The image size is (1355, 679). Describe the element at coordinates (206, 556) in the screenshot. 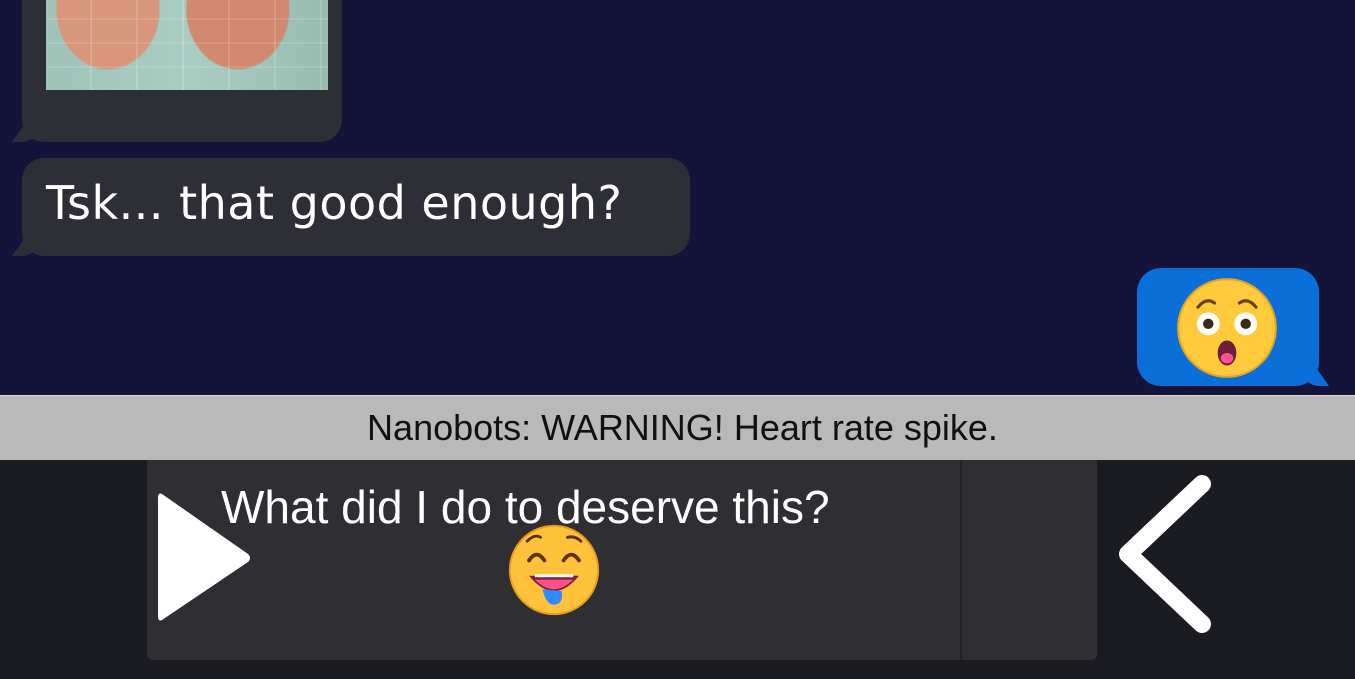

I see `play-icon` at that location.